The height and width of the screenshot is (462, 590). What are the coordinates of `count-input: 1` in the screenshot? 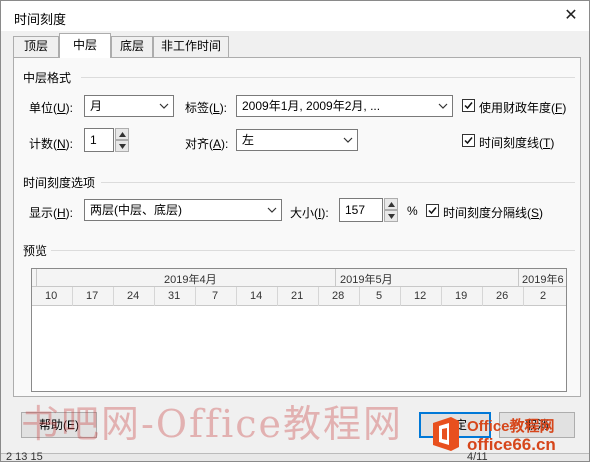 It's located at (99, 140).